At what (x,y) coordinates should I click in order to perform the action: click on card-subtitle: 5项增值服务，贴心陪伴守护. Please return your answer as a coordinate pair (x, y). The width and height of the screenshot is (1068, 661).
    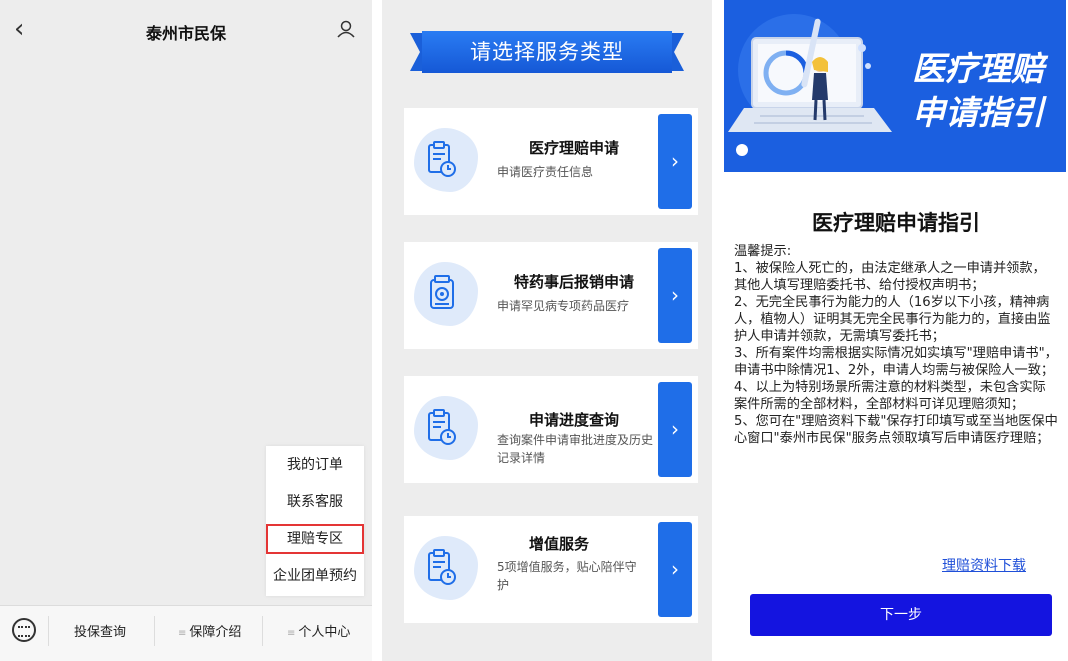
    Looking at the image, I should click on (567, 576).